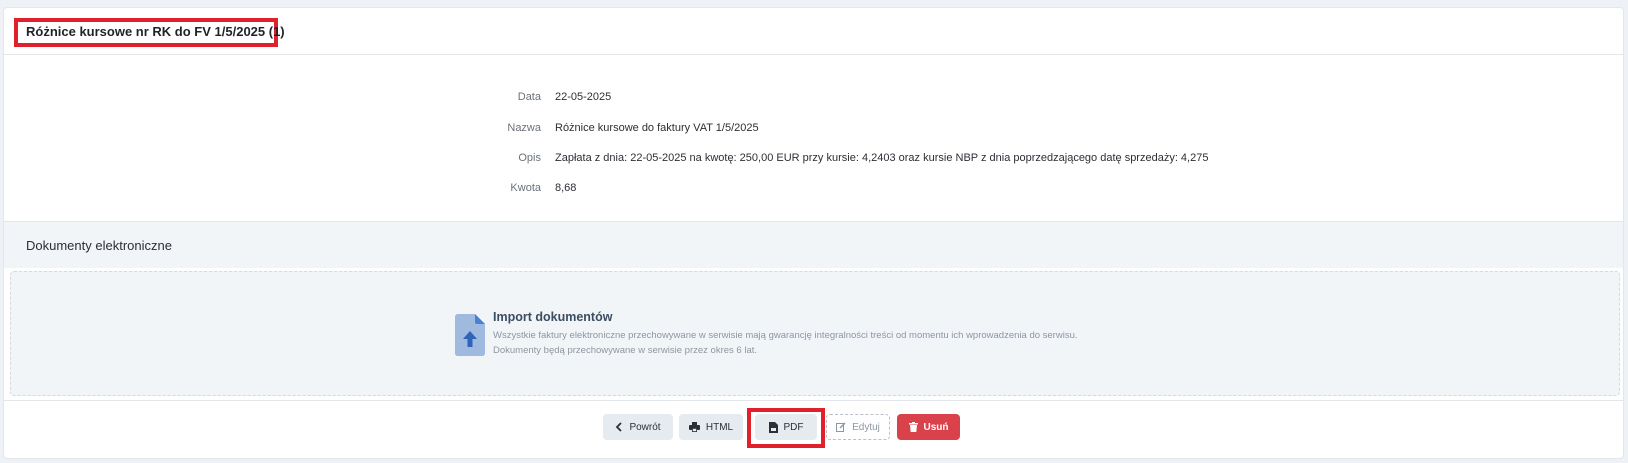 The width and height of the screenshot is (1628, 463). I want to click on detail-value: 8,68, so click(566, 188).